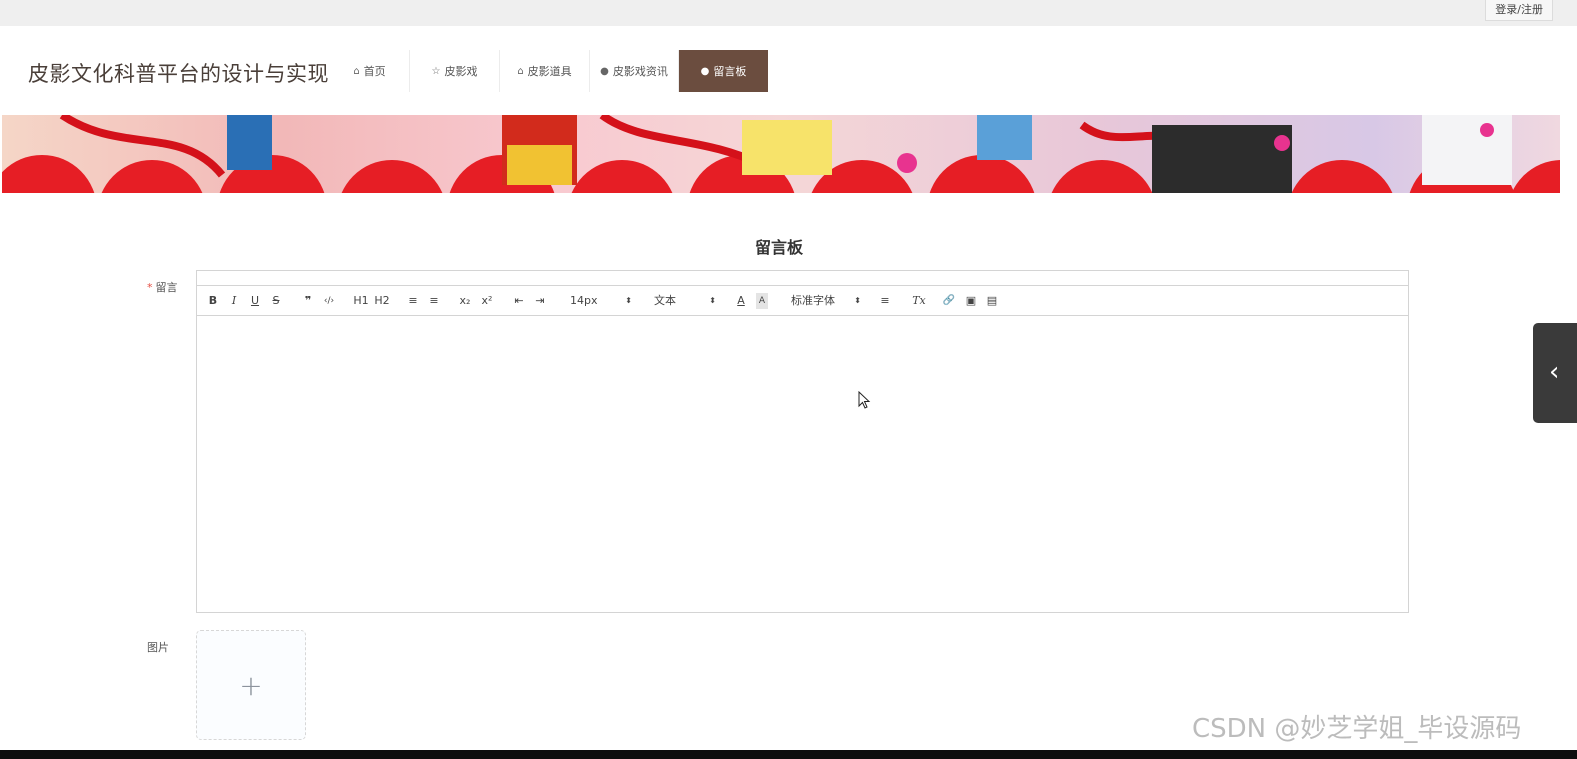 This screenshot has height=759, width=1577. I want to click on banner-artwork, so click(781, 154).